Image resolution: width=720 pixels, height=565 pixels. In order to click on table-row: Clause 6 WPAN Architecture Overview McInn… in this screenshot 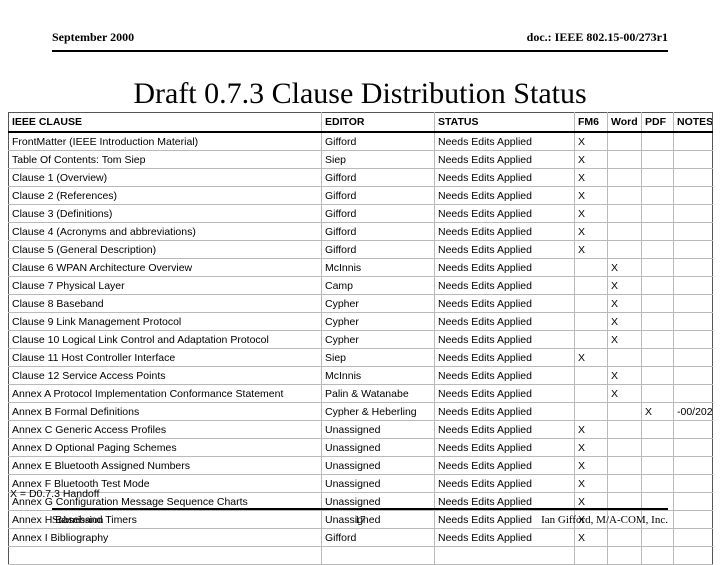, I will do `click(360, 267)`.